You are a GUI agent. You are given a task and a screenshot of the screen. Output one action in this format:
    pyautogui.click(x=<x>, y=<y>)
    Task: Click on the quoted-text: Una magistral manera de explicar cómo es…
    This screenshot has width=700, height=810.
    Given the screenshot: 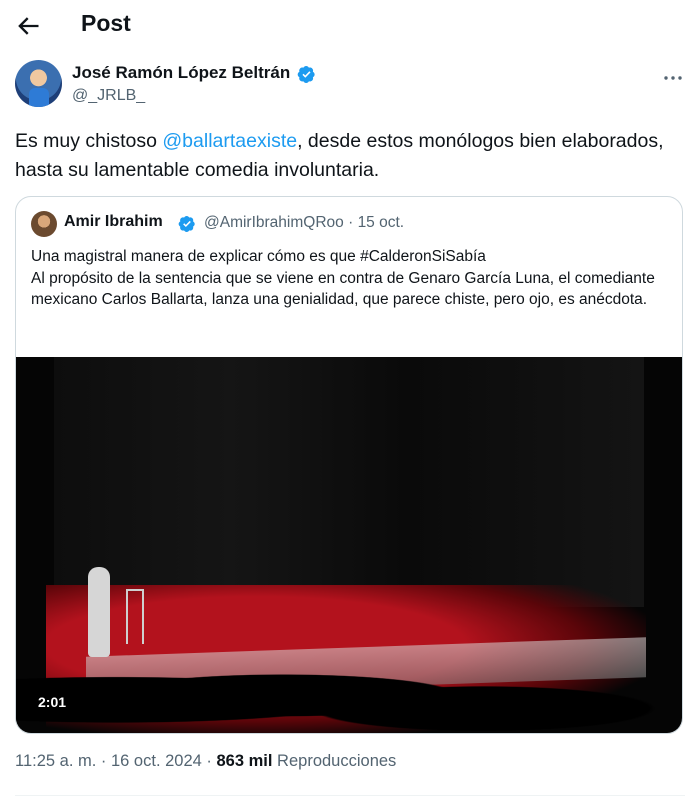 What is the action you would take?
    pyautogui.click(x=353, y=278)
    